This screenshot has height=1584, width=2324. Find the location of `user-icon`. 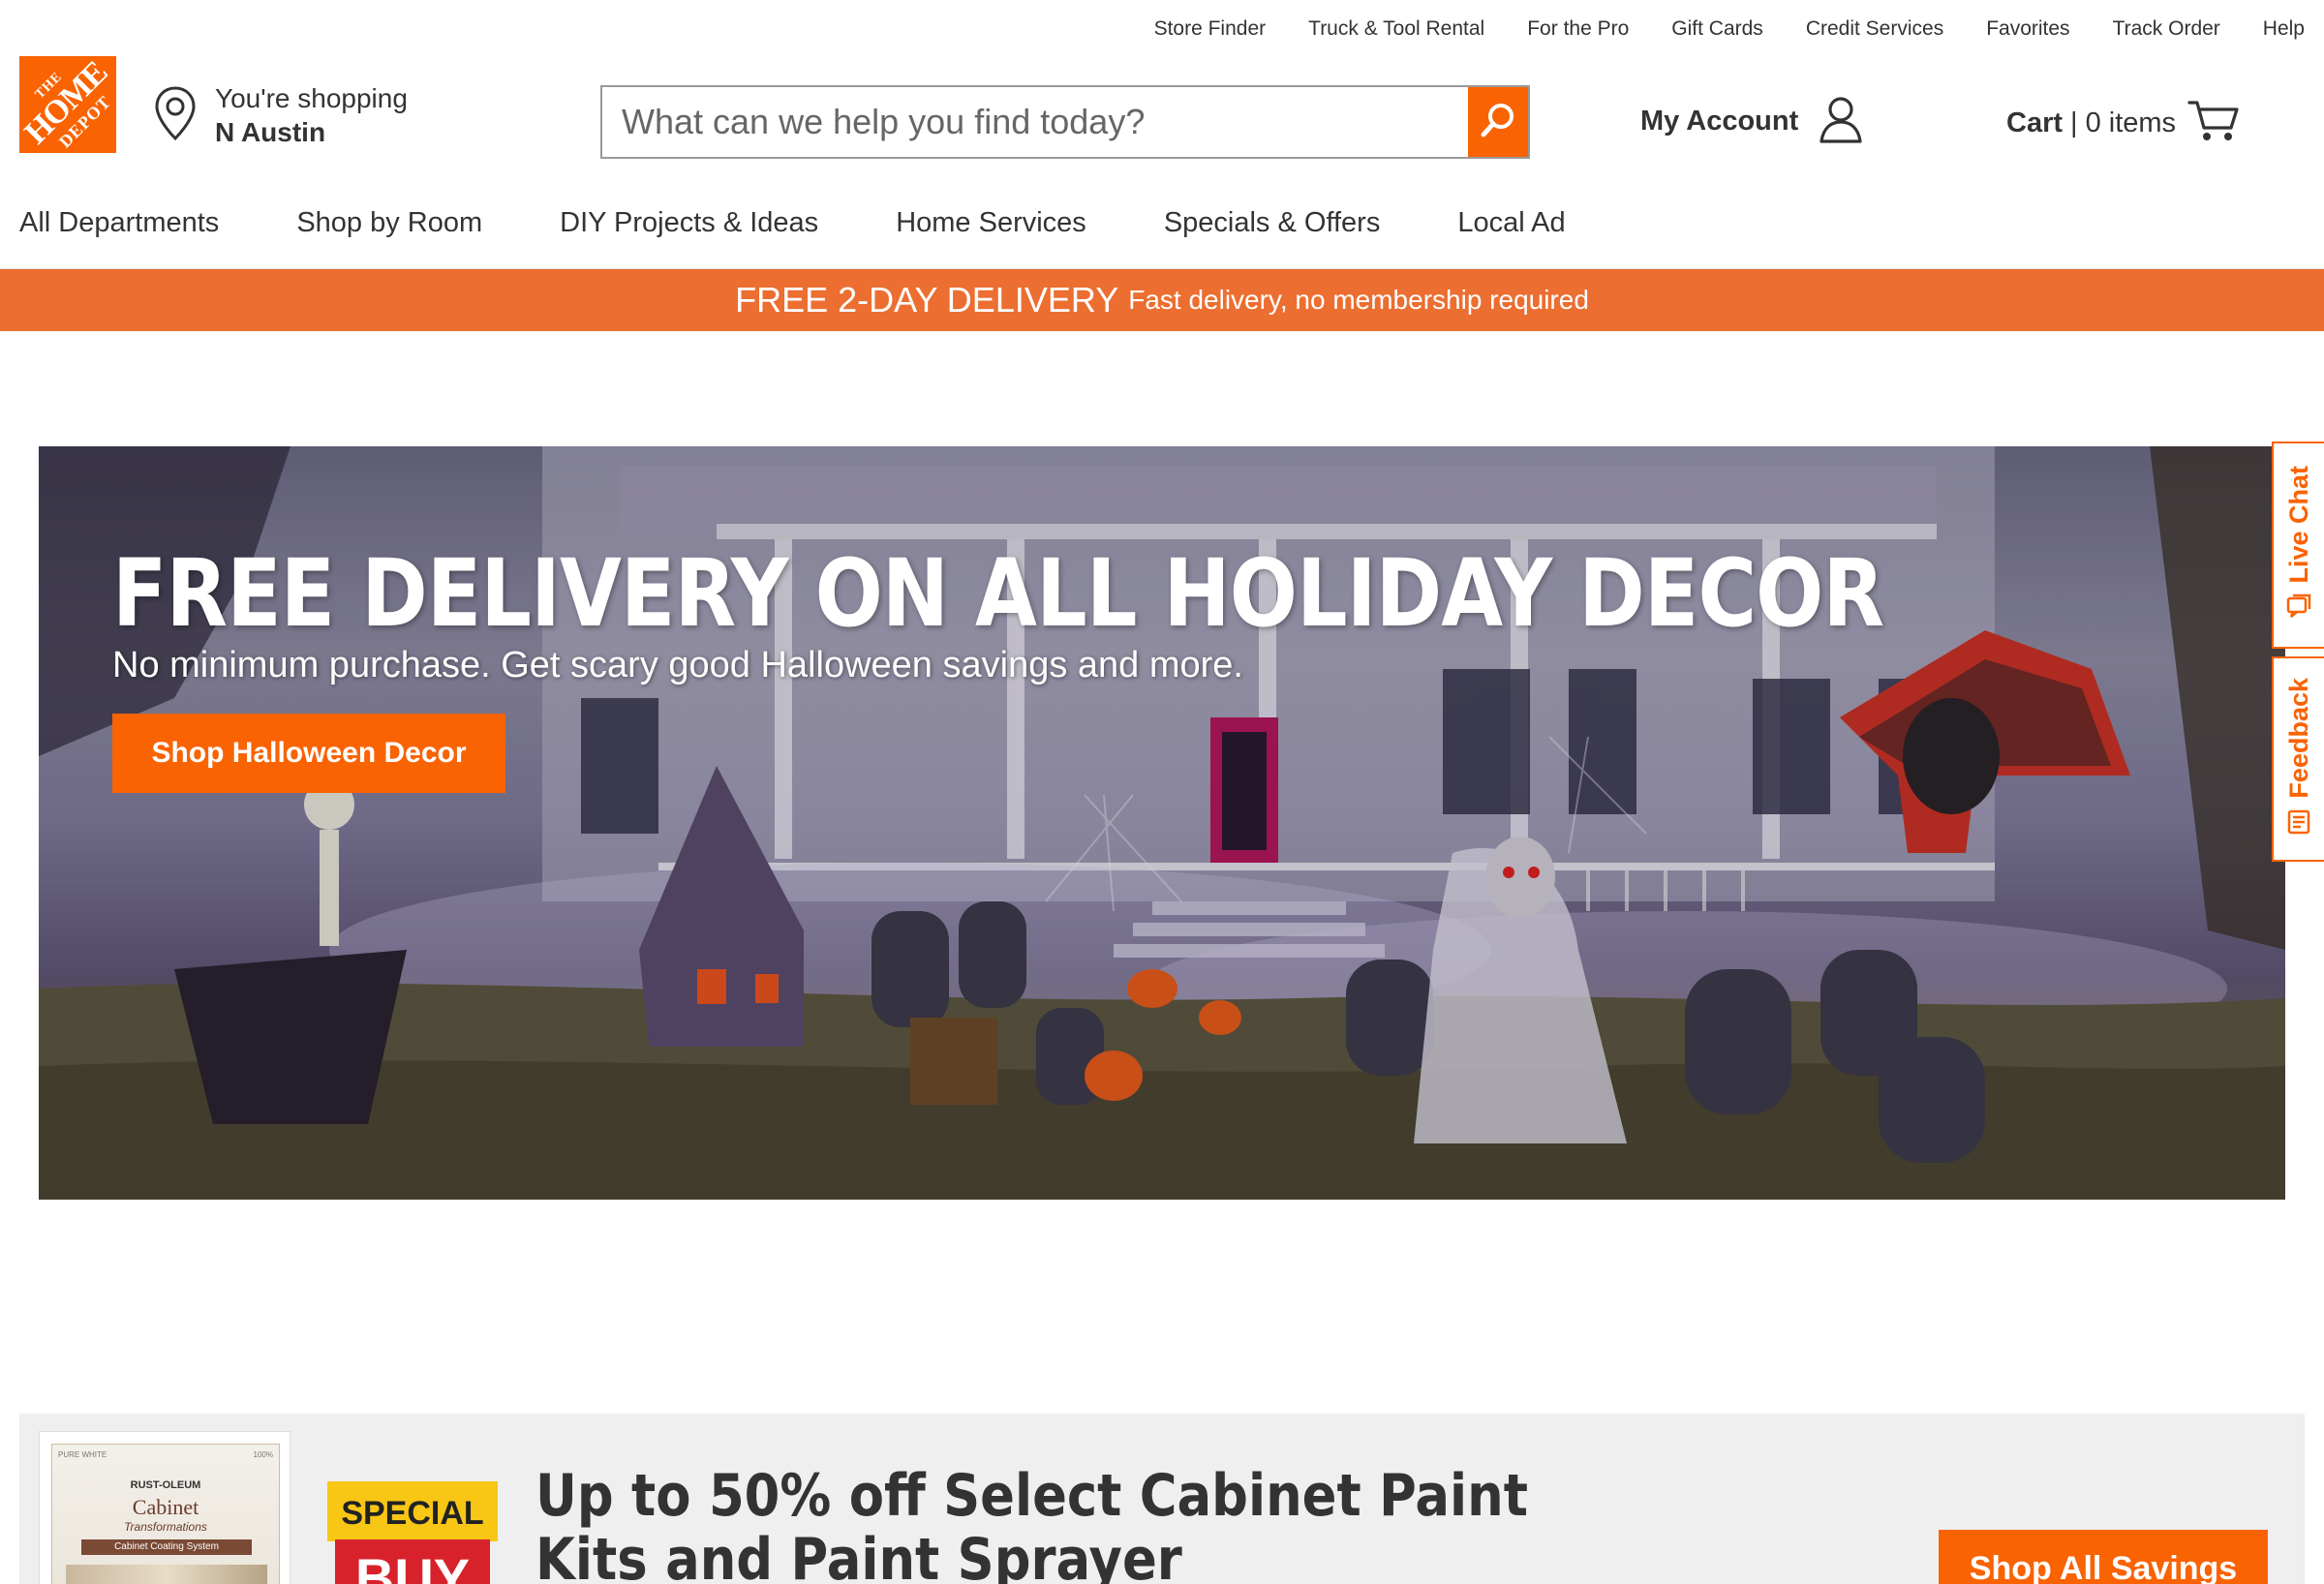

user-icon is located at coordinates (1841, 122).